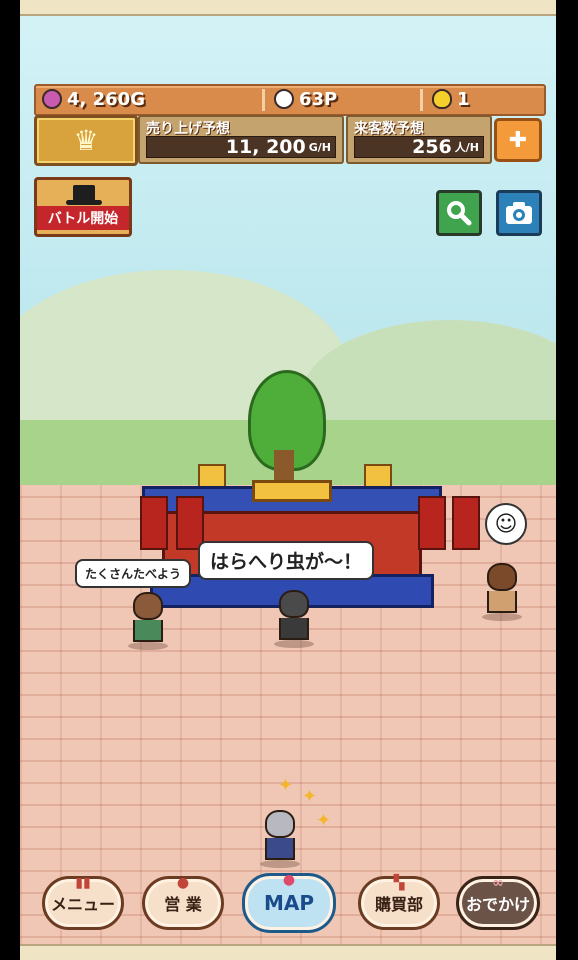 The height and width of the screenshot is (960, 578). Describe the element at coordinates (106, 99) in the screenshot. I see `gold-value: 4, 260G` at that location.